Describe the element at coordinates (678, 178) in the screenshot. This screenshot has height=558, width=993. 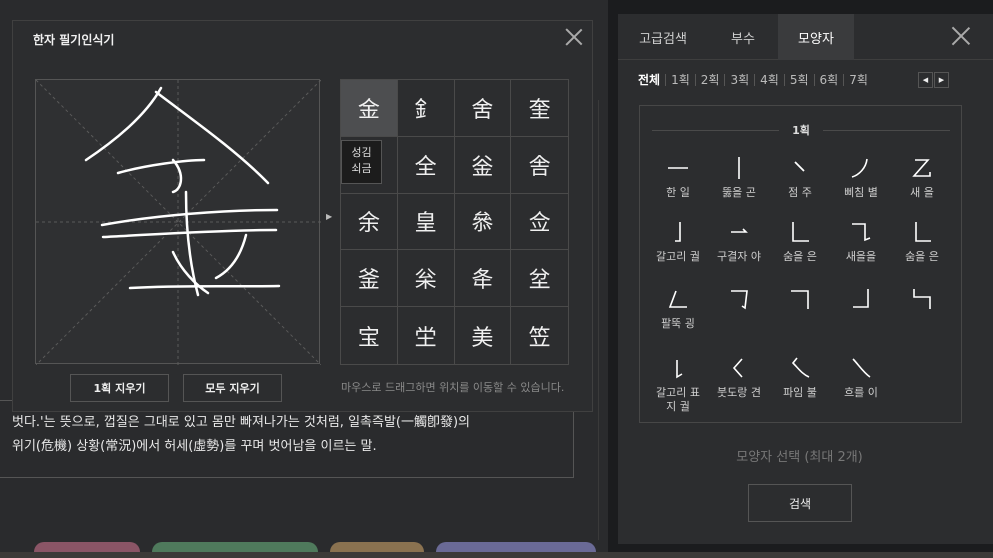
I see `radical-item: 한 일` at that location.